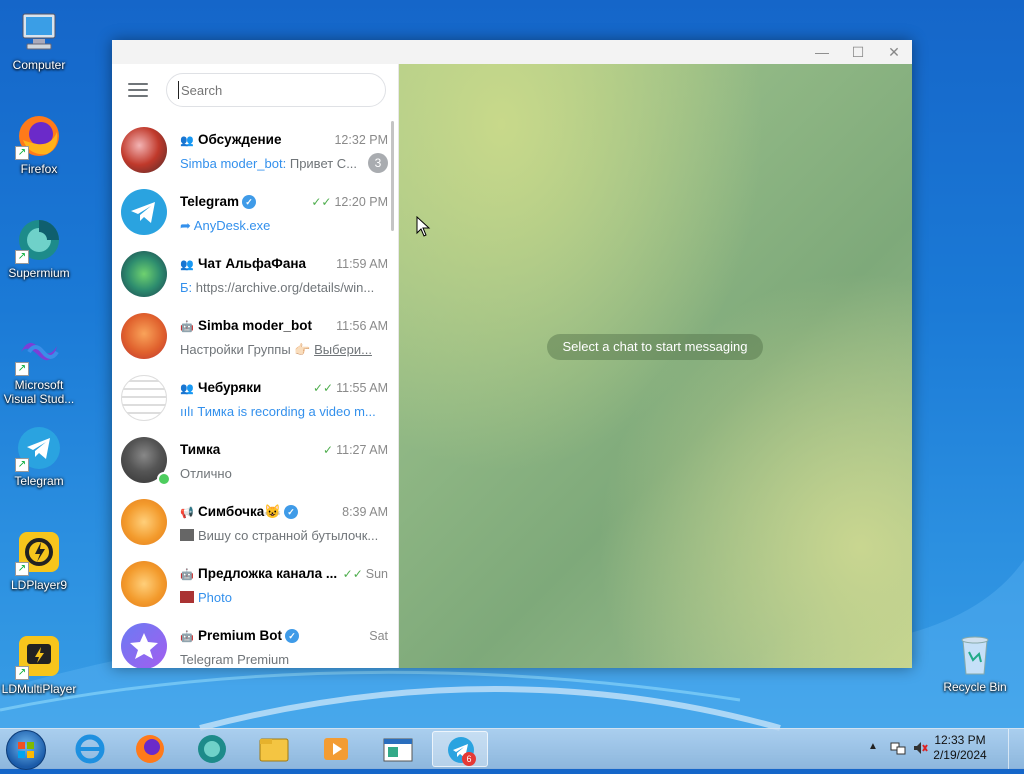 The height and width of the screenshot is (774, 1024). Describe the element at coordinates (362, 264) in the screenshot. I see `chat-time: 11:59 AM` at that location.